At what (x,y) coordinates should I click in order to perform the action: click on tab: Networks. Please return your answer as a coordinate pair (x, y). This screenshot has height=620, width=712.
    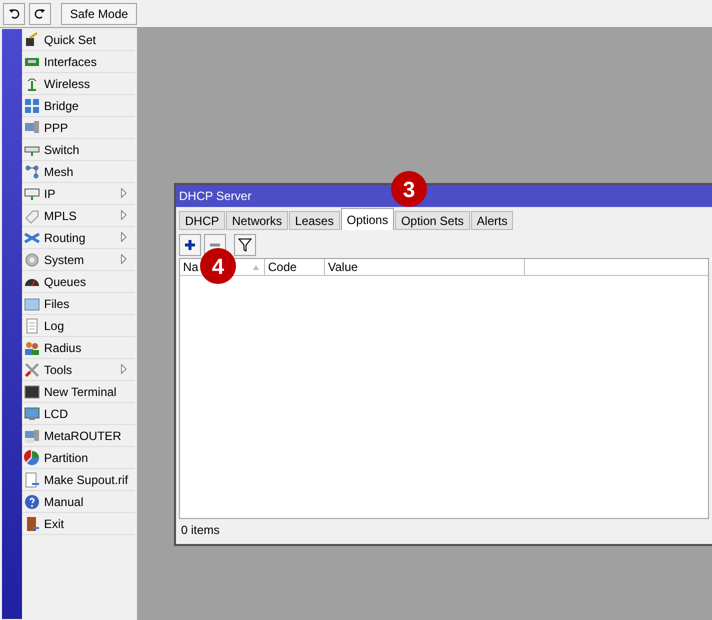
    Looking at the image, I should click on (257, 220).